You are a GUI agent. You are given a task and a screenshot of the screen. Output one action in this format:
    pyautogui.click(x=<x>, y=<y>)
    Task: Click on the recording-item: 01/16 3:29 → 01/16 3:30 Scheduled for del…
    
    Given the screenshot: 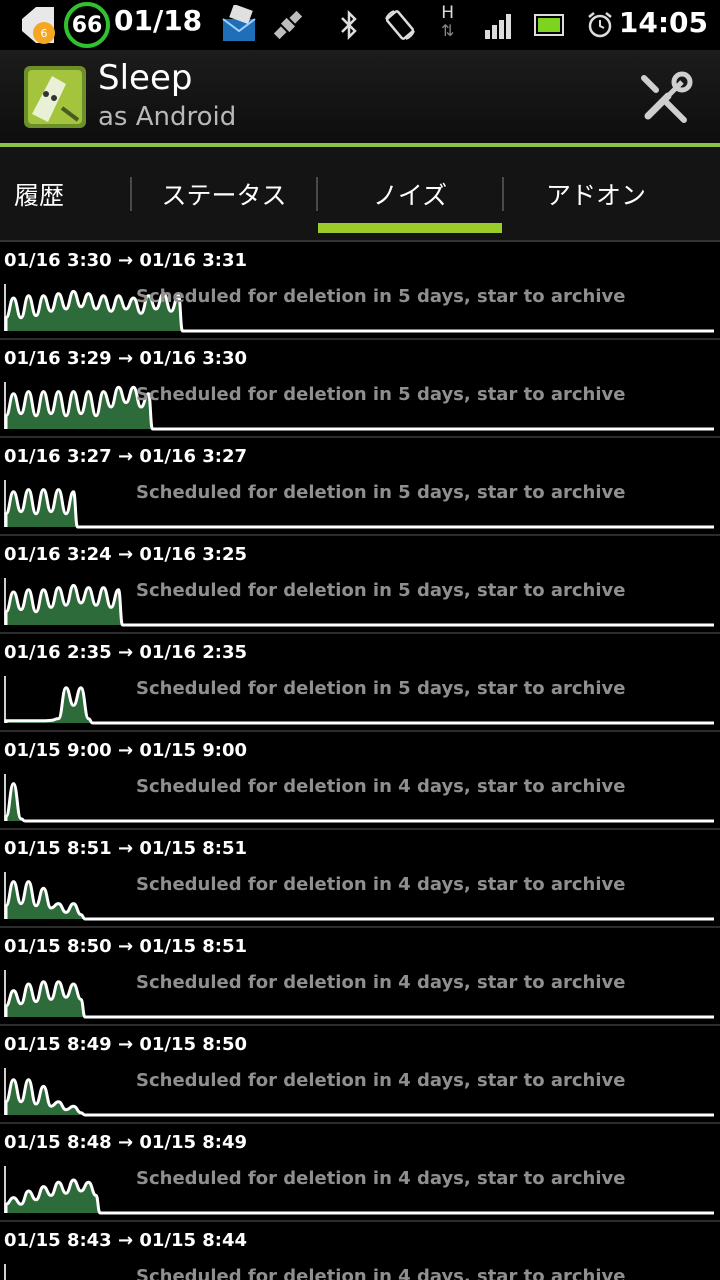 What is the action you would take?
    pyautogui.click(x=360, y=389)
    